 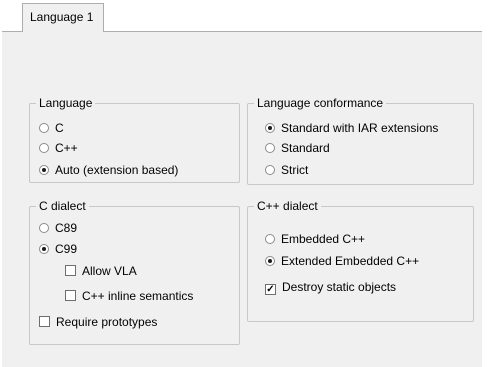 I want to click on radio-standard: Standard, so click(x=297, y=148).